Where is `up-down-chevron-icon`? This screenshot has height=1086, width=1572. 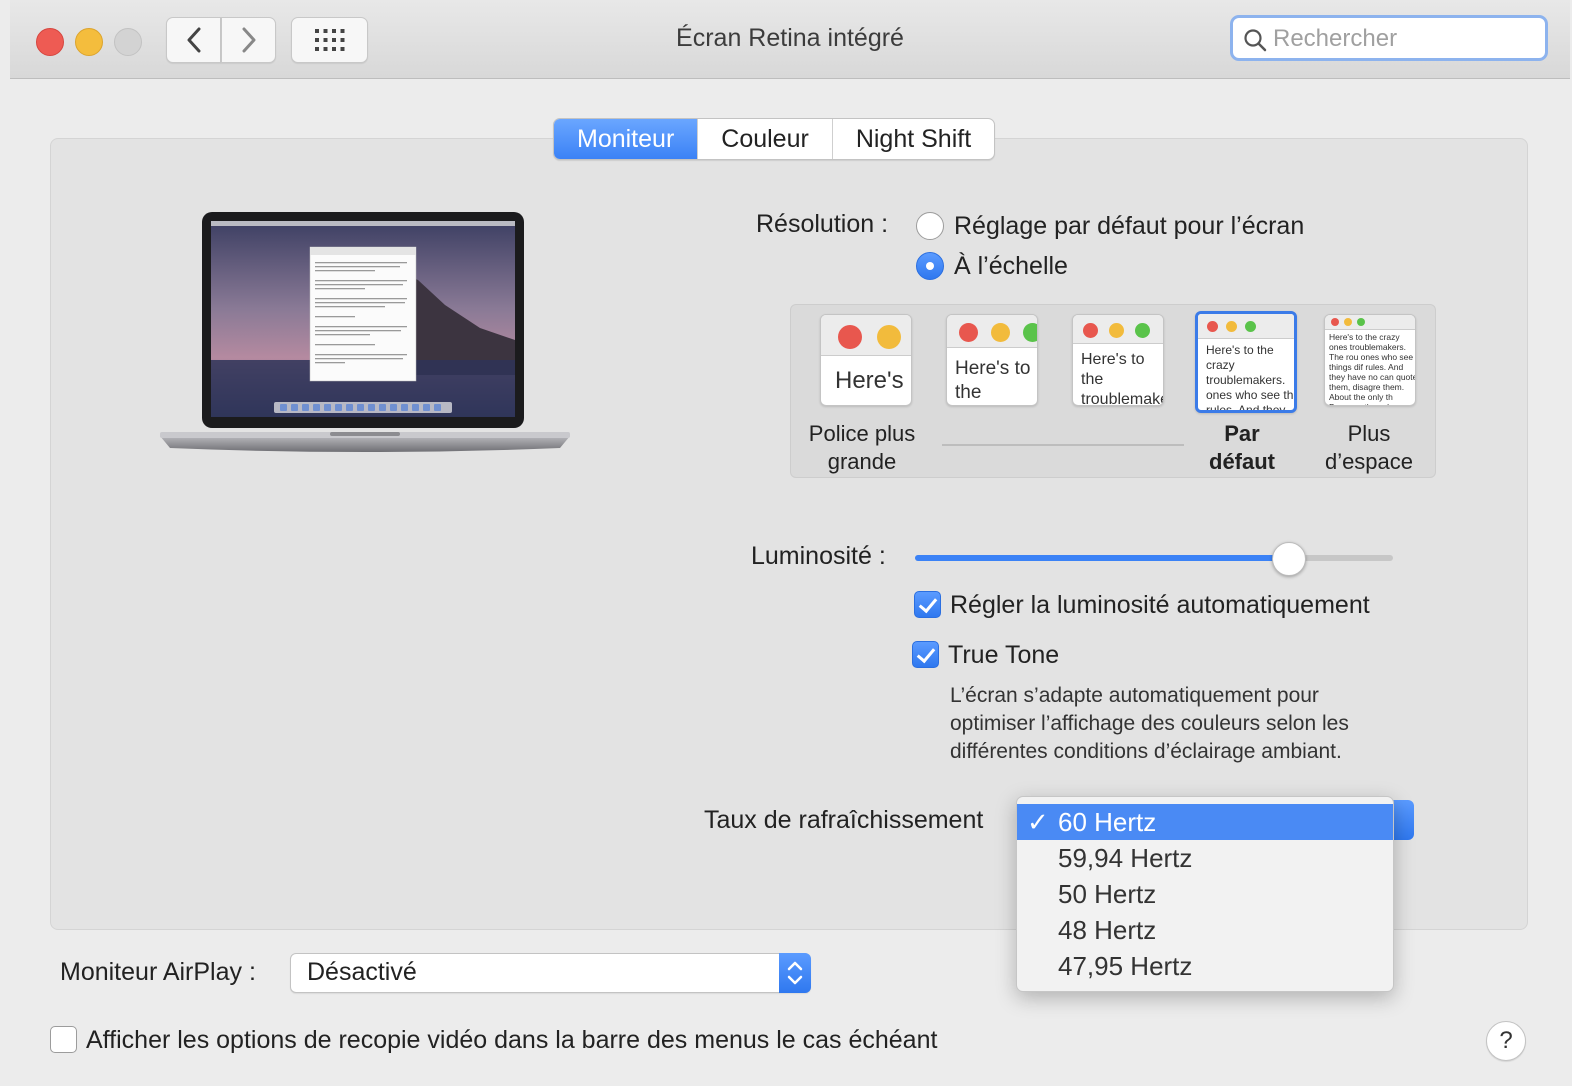 up-down-chevron-icon is located at coordinates (795, 973).